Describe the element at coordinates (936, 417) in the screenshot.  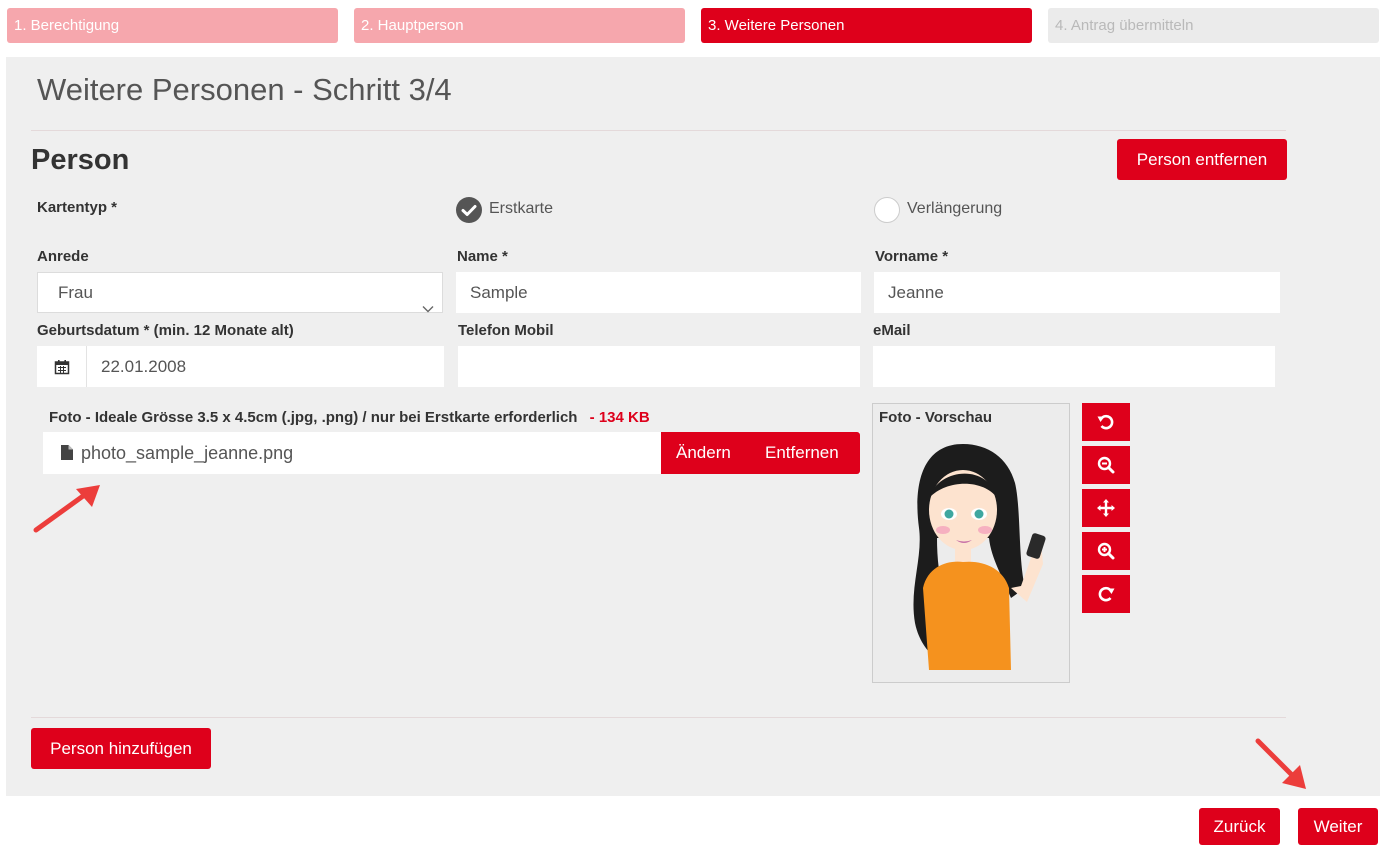
I see `preview-label: Foto - Vorschau` at that location.